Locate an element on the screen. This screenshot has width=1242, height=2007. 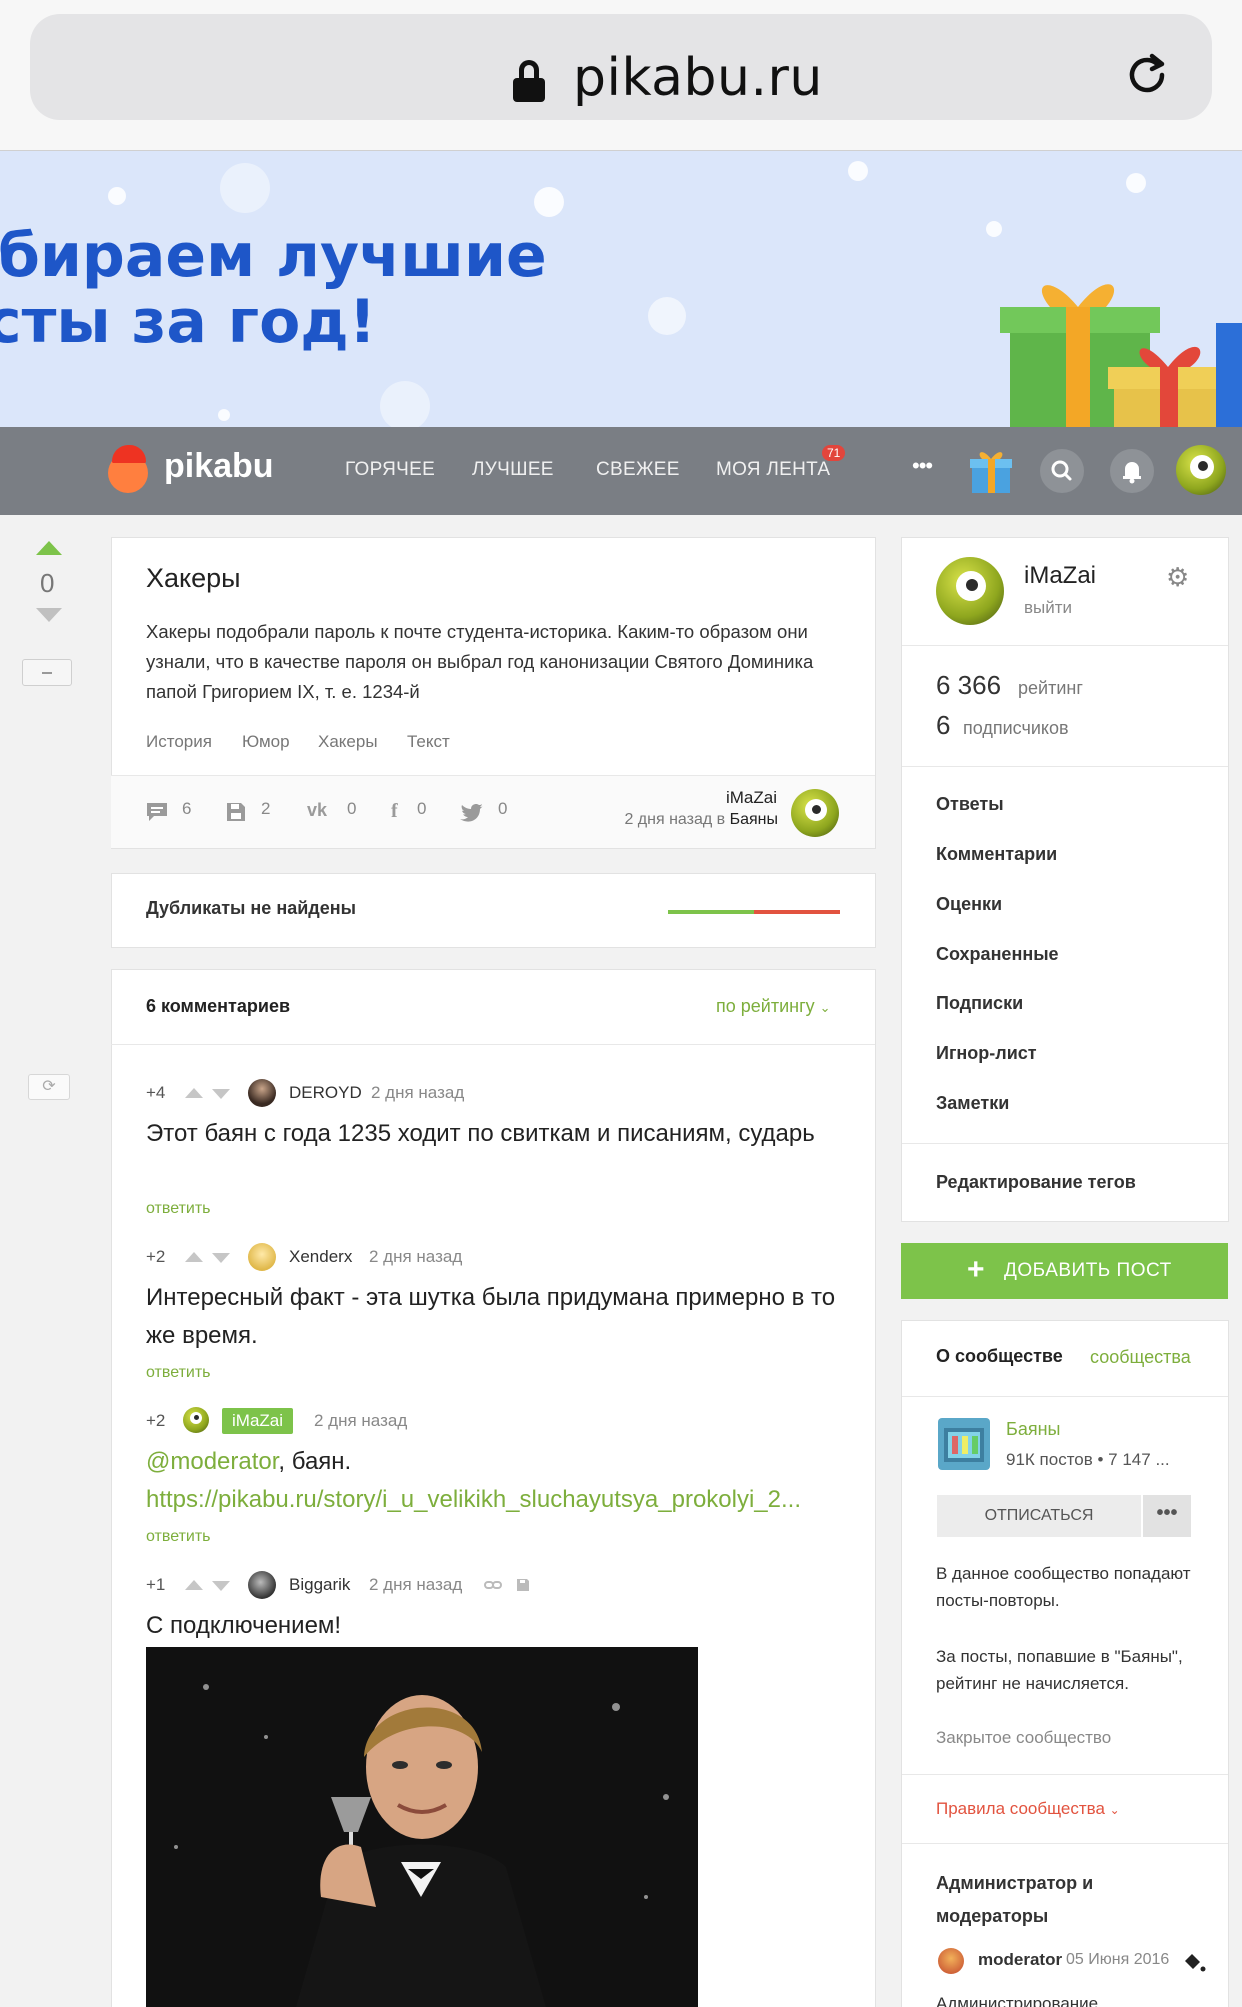
gear-icon: ⚙ is located at coordinates (1179, 577).